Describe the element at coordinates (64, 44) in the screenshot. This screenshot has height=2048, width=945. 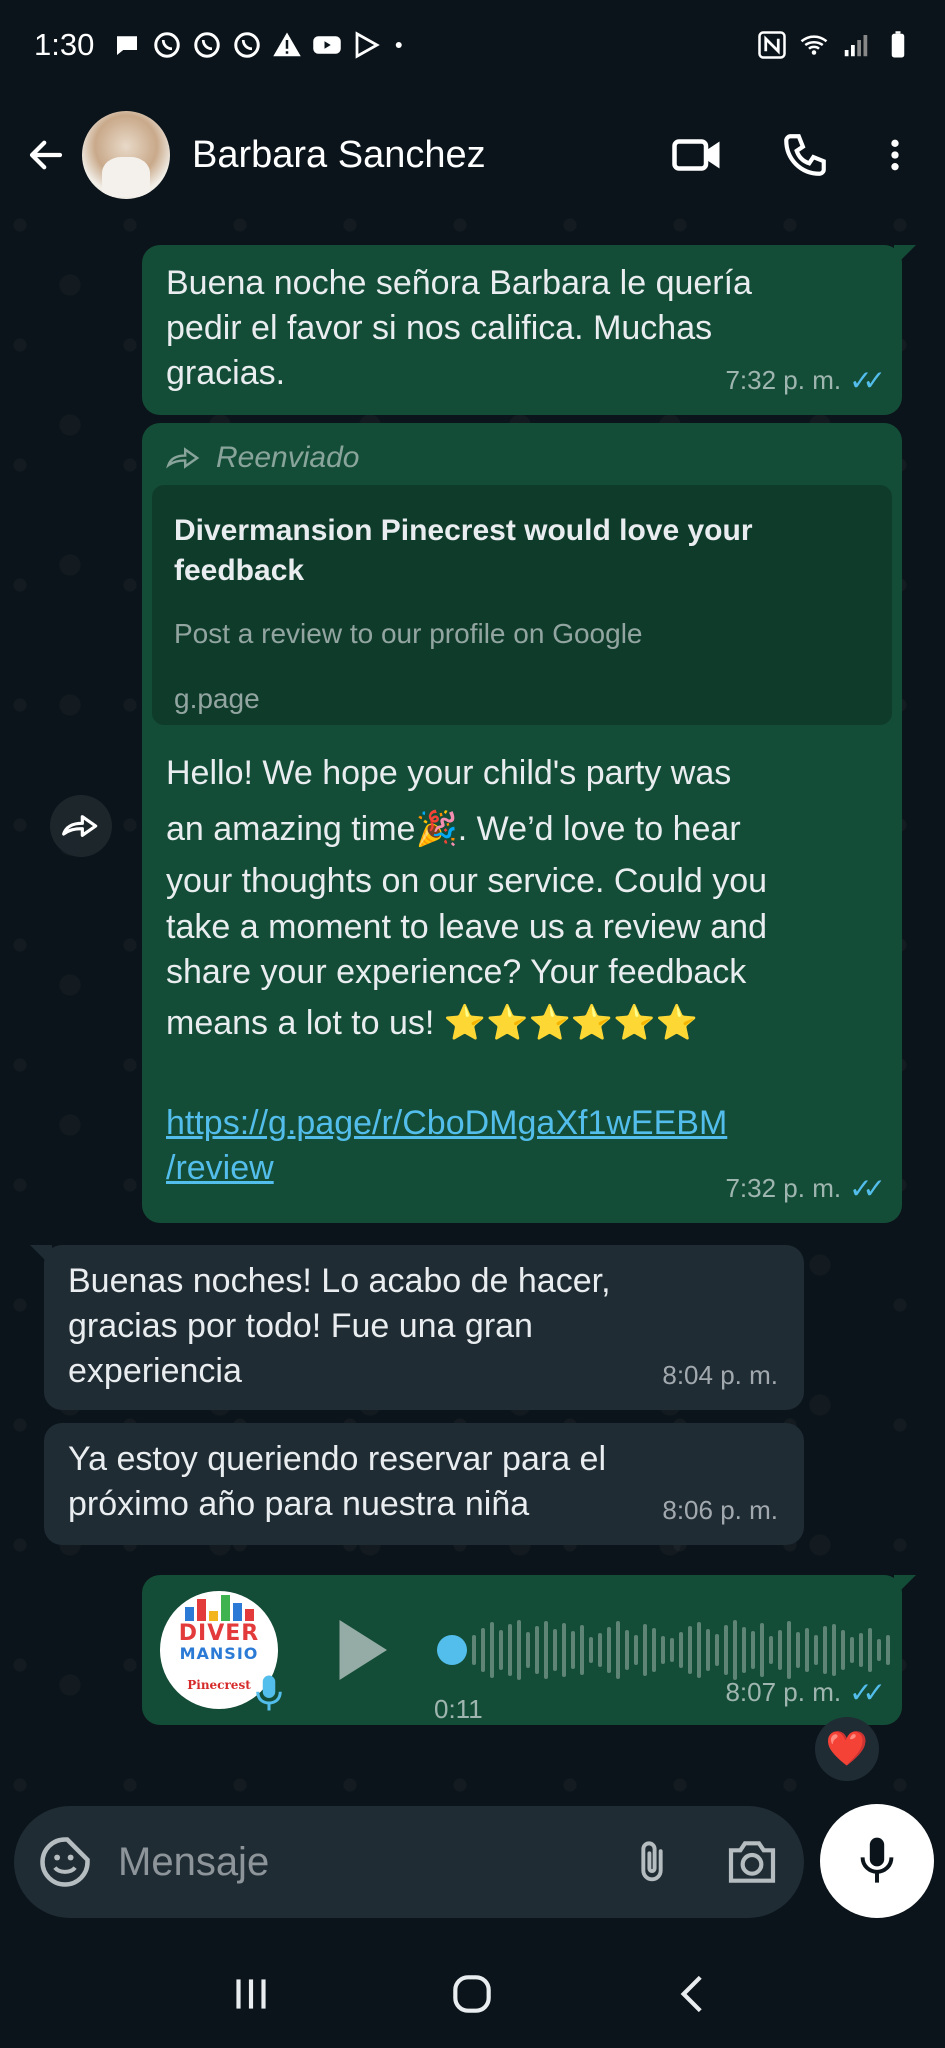
I see `status-time: 1:30` at that location.